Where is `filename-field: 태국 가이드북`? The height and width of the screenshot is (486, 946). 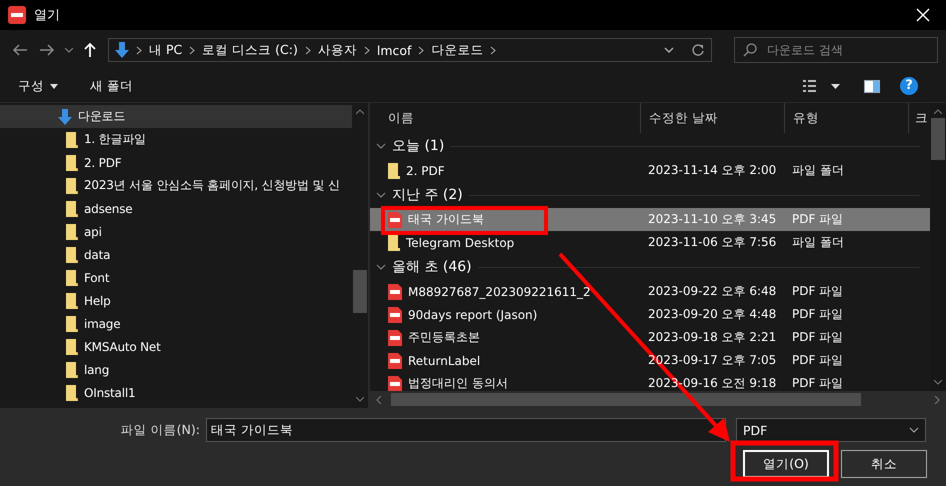
filename-field: 태국 가이드북 is located at coordinates (466, 430).